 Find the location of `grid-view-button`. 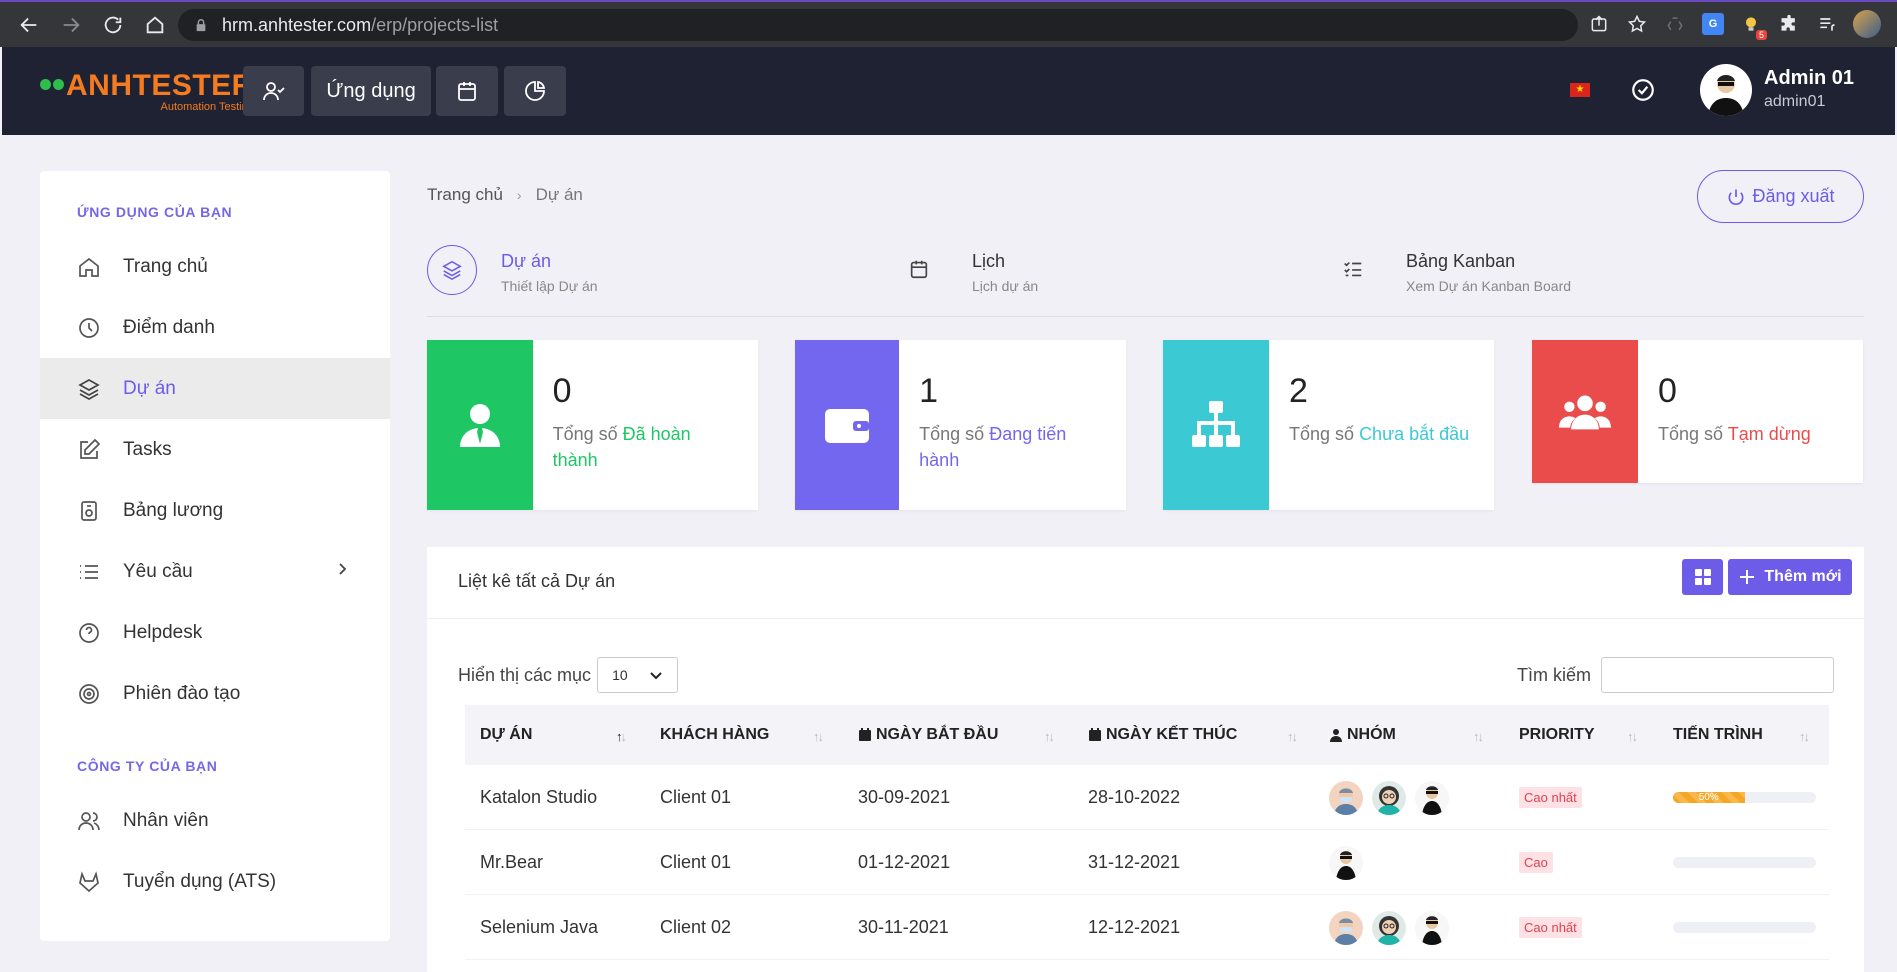

grid-view-button is located at coordinates (1702, 577).